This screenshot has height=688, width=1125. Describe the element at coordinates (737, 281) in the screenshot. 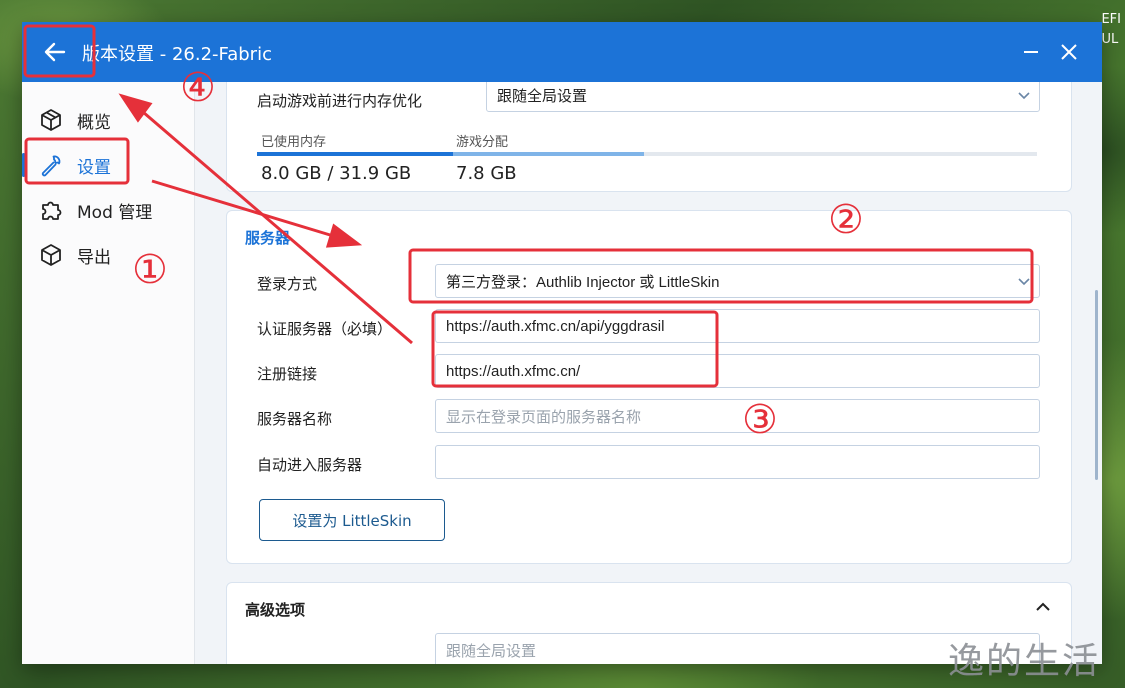

I see `login-method-select: 第三方登录：Authlib Injector 或 LittleSkin` at that location.